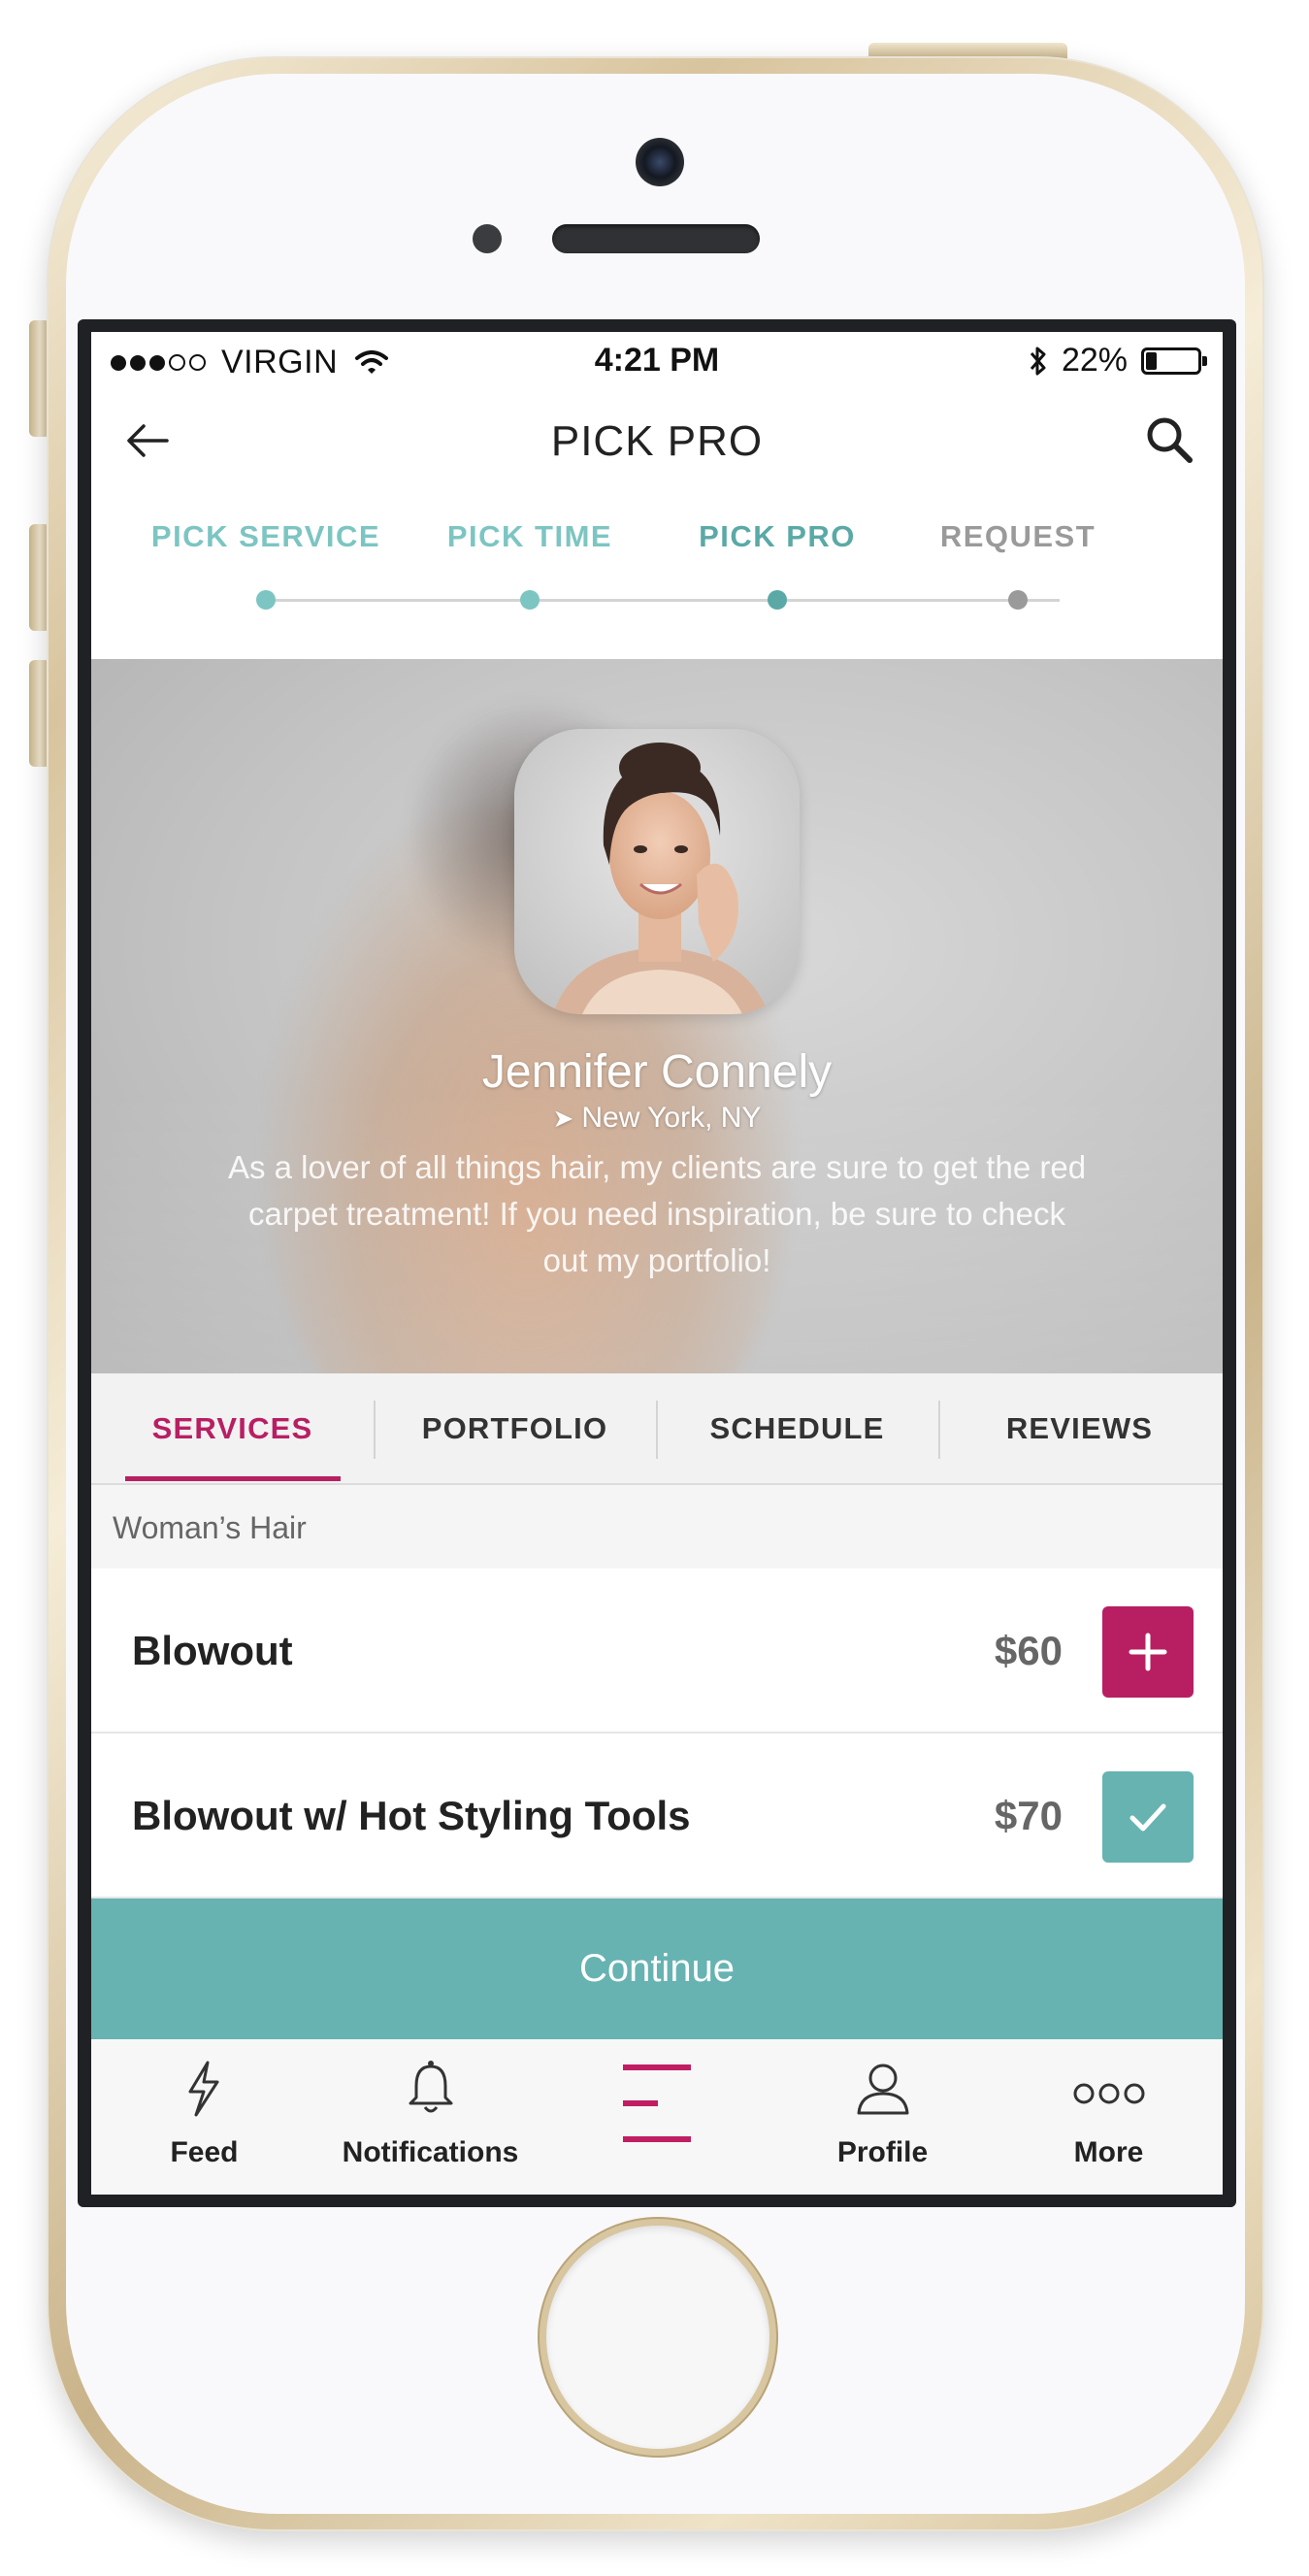 The width and height of the screenshot is (1309, 2576). Describe the element at coordinates (203, 2089) in the screenshot. I see `lightning-icon` at that location.